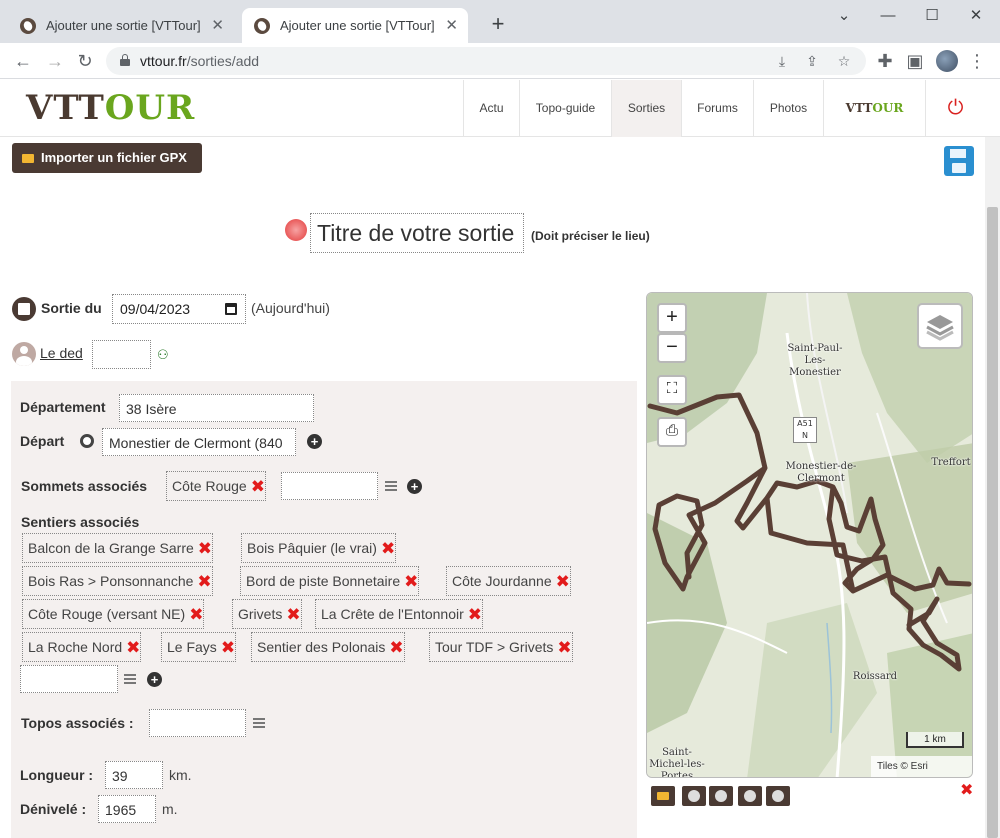 This screenshot has height=838, width=1000. What do you see at coordinates (874, 108) in the screenshot?
I see `nav-vttour-logo: VTTOUR` at bounding box center [874, 108].